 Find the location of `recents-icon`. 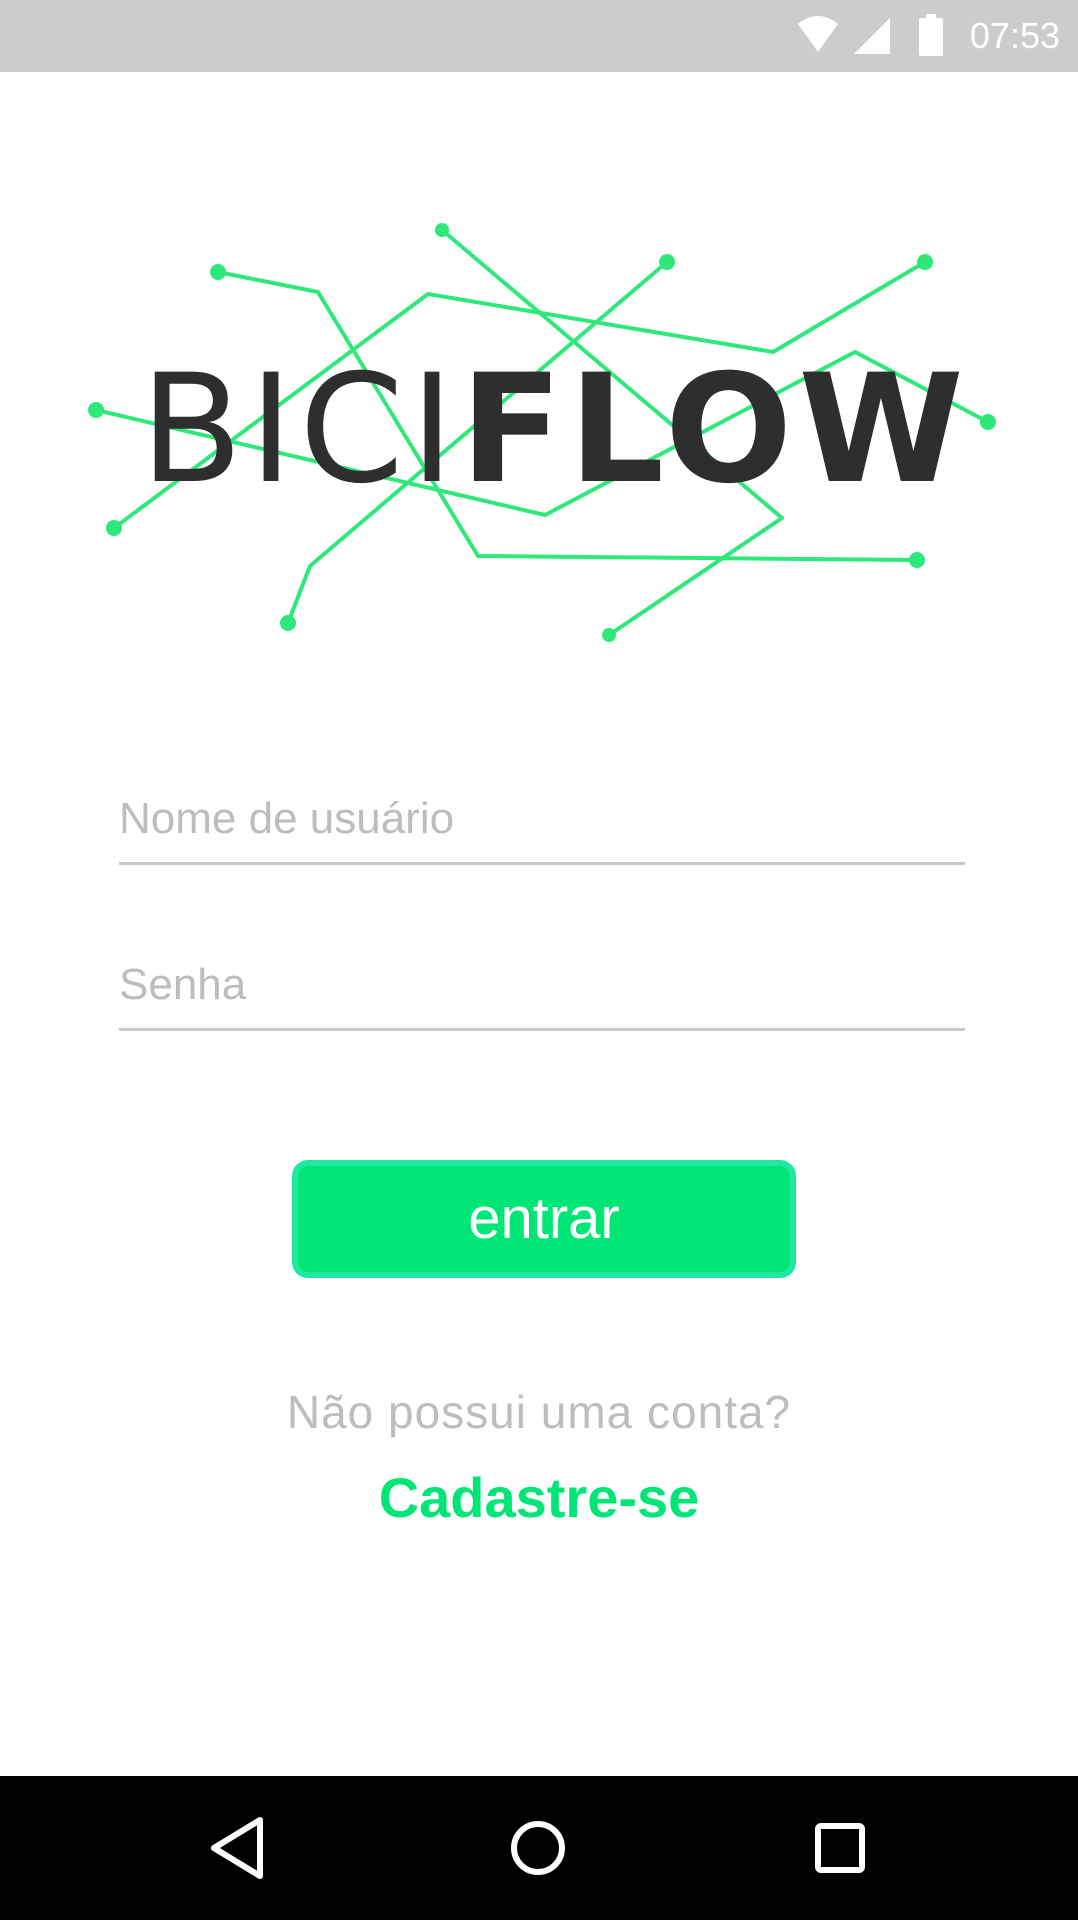

recents-icon is located at coordinates (840, 1848).